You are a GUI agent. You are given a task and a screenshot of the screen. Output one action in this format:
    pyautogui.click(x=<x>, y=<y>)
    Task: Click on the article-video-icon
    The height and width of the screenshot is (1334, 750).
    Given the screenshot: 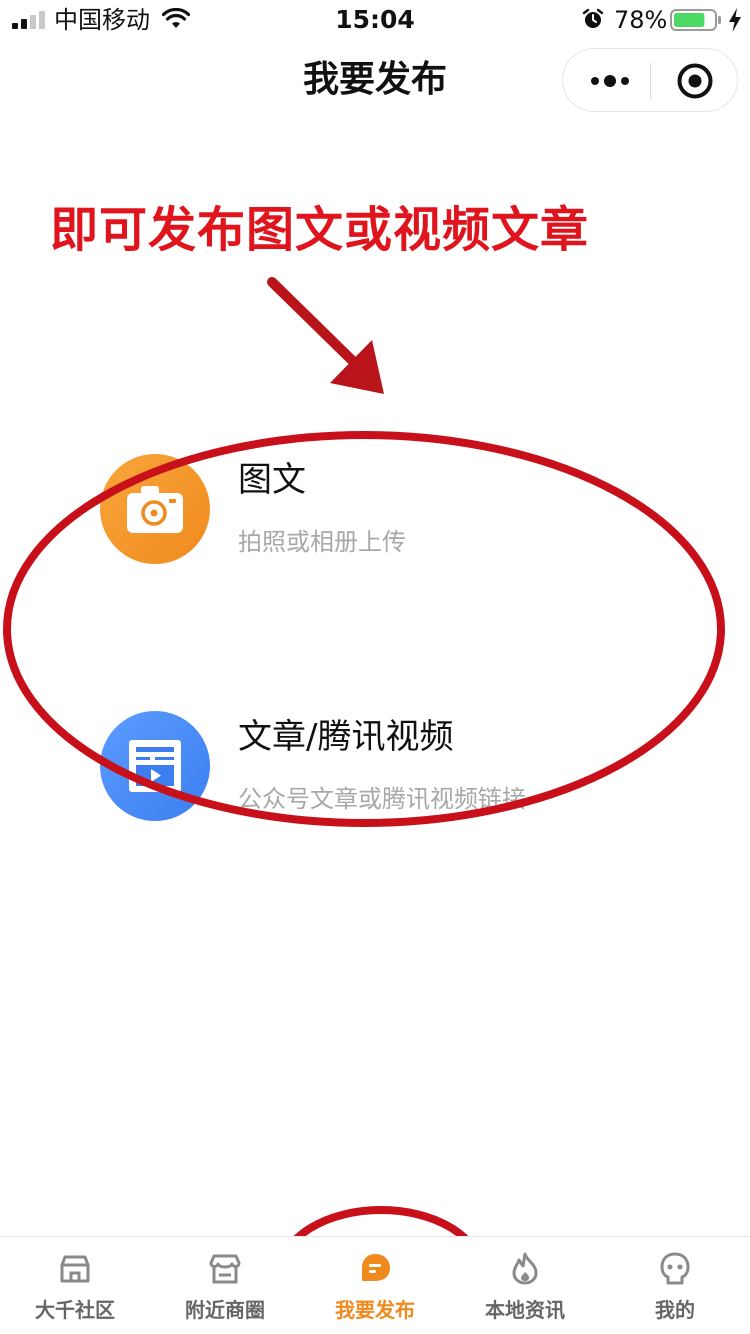 What is the action you would take?
    pyautogui.click(x=155, y=766)
    